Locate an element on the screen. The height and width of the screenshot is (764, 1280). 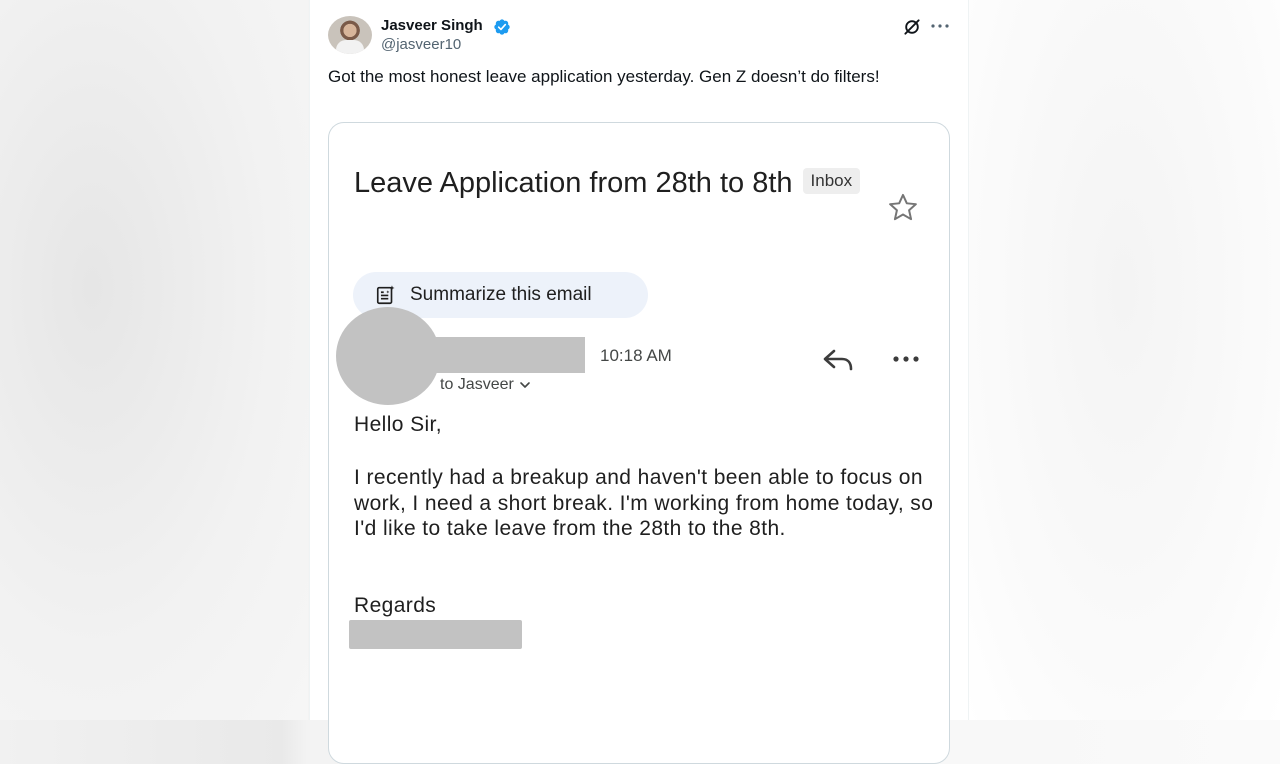
more-icon is located at coordinates (940, 26).